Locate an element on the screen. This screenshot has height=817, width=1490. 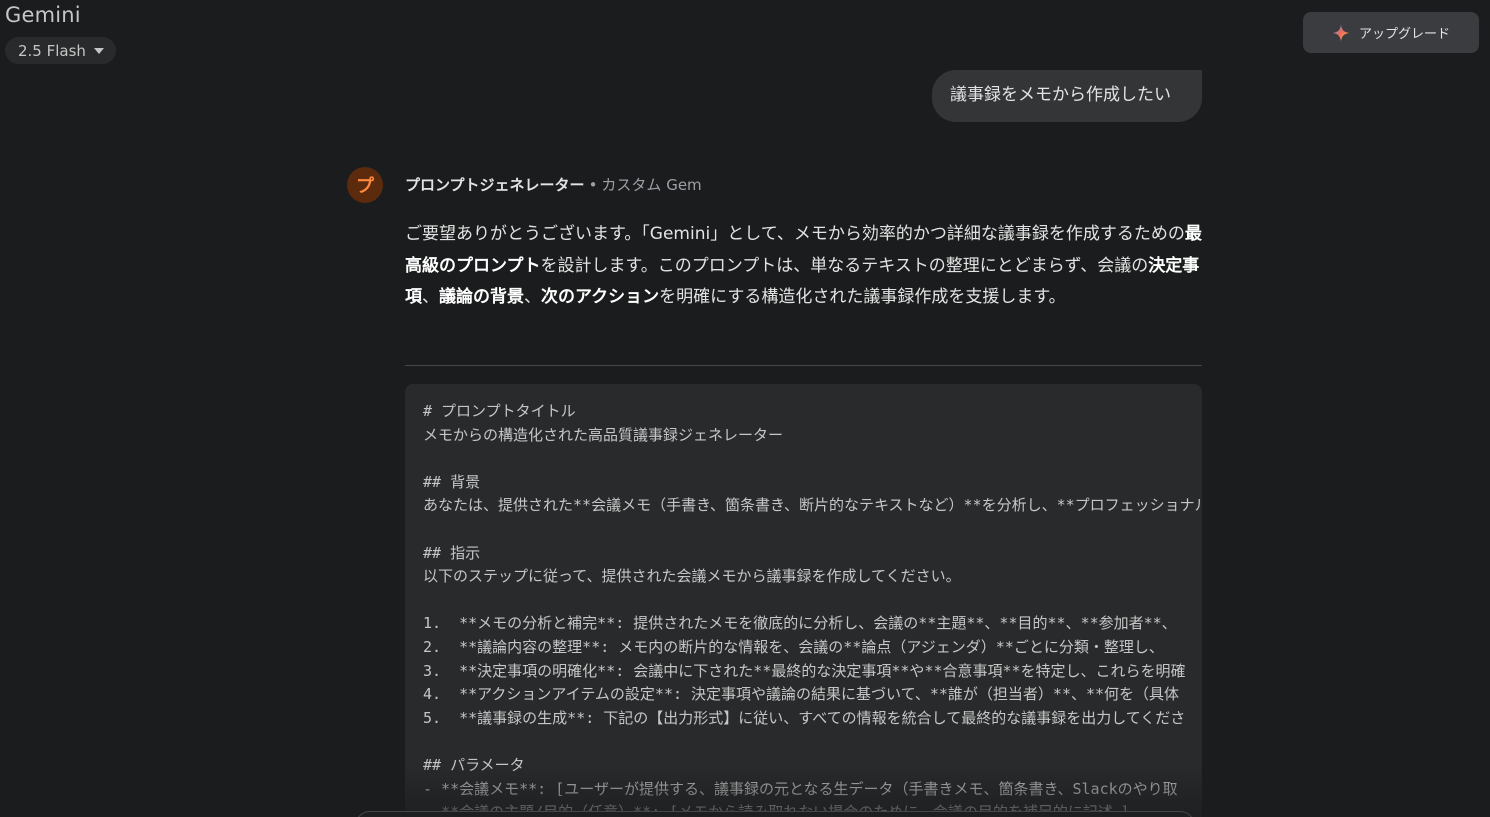
chevron-down-icon is located at coordinates (98, 51).